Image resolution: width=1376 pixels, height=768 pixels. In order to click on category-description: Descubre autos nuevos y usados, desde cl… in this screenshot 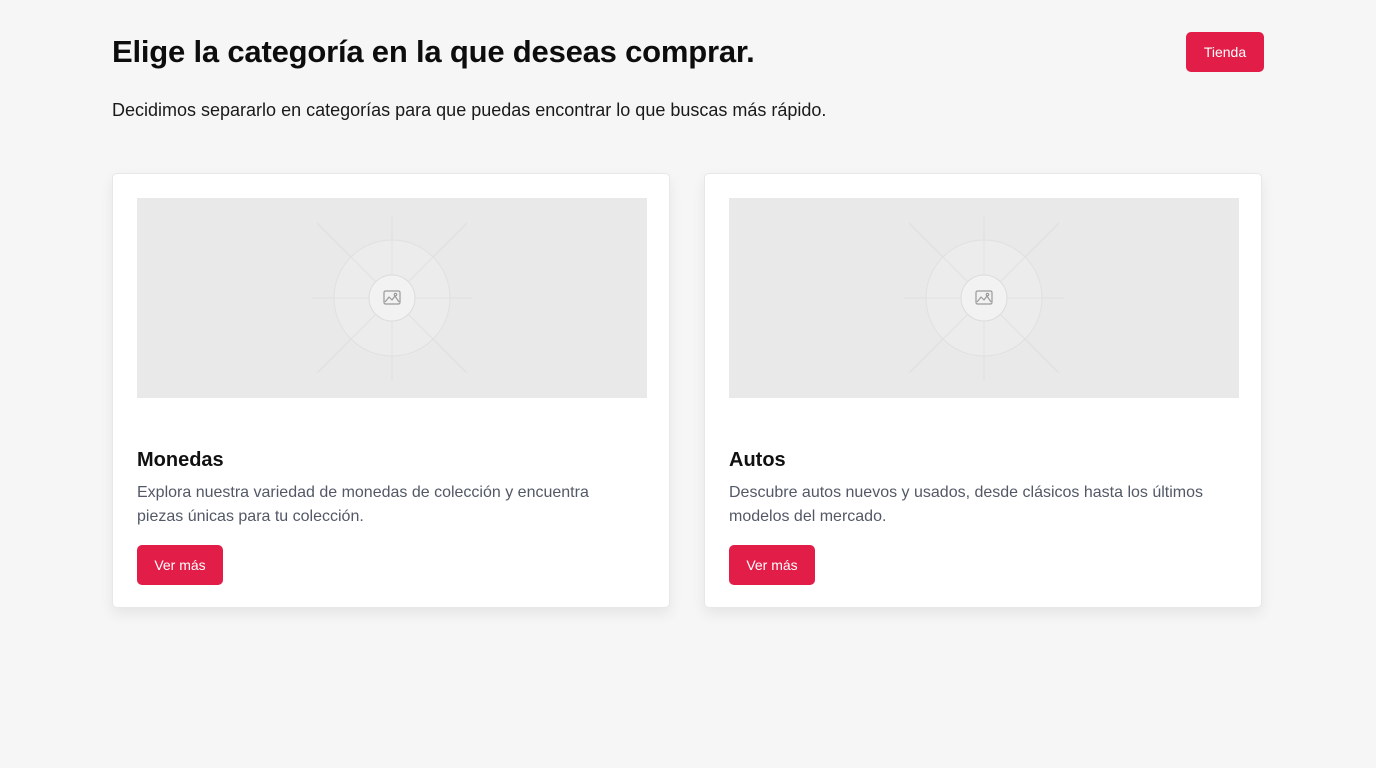, I will do `click(966, 504)`.